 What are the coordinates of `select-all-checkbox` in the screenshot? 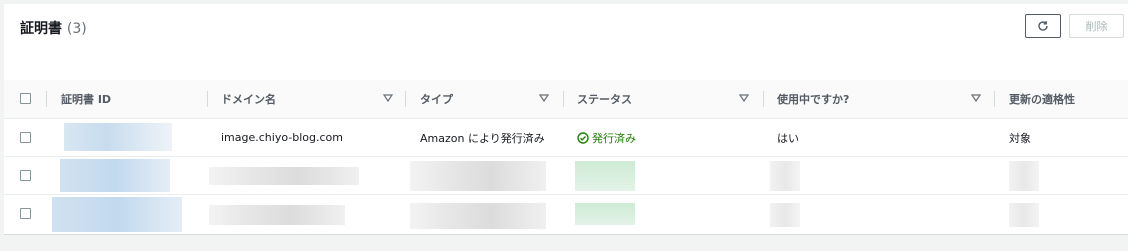 It's located at (25, 98).